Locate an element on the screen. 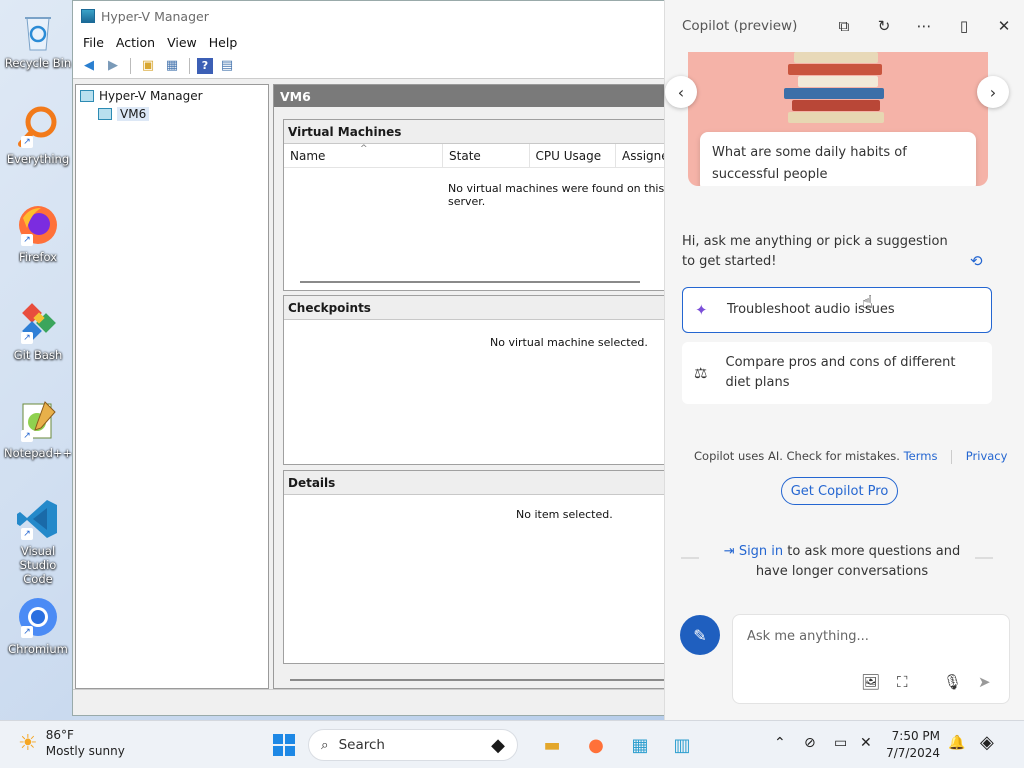  chromium-icon: ↗ is located at coordinates (38, 617).